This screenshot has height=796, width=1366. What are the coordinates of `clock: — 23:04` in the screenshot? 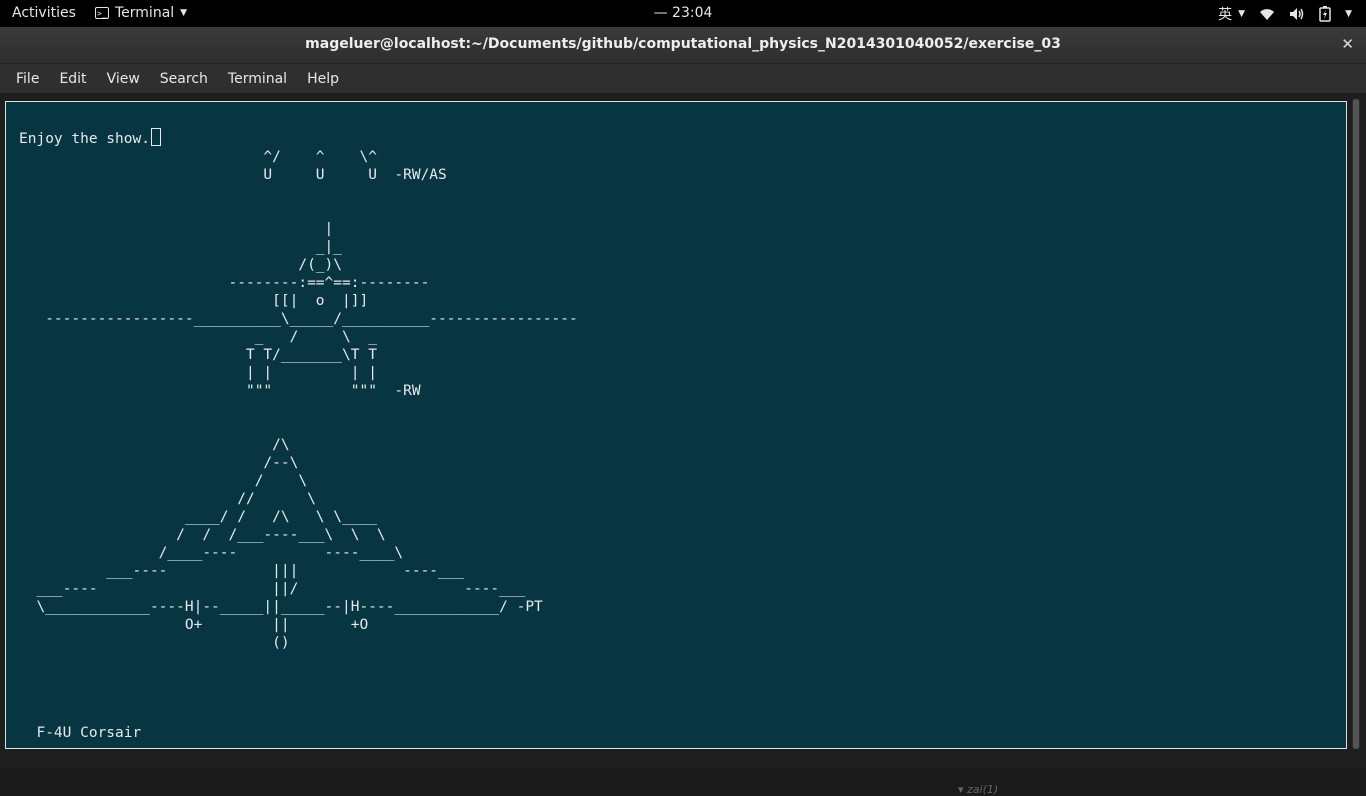 It's located at (683, 13).